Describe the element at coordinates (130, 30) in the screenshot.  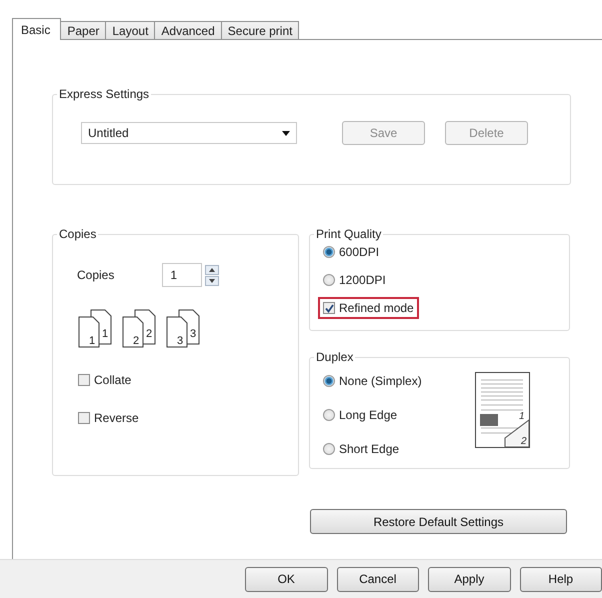
I see `tab: Layout` at that location.